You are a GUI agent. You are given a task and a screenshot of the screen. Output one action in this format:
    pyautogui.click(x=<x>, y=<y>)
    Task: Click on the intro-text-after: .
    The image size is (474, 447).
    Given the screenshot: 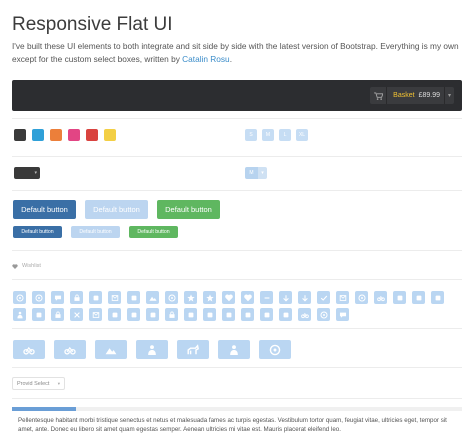 What is the action you would take?
    pyautogui.click(x=230, y=58)
    